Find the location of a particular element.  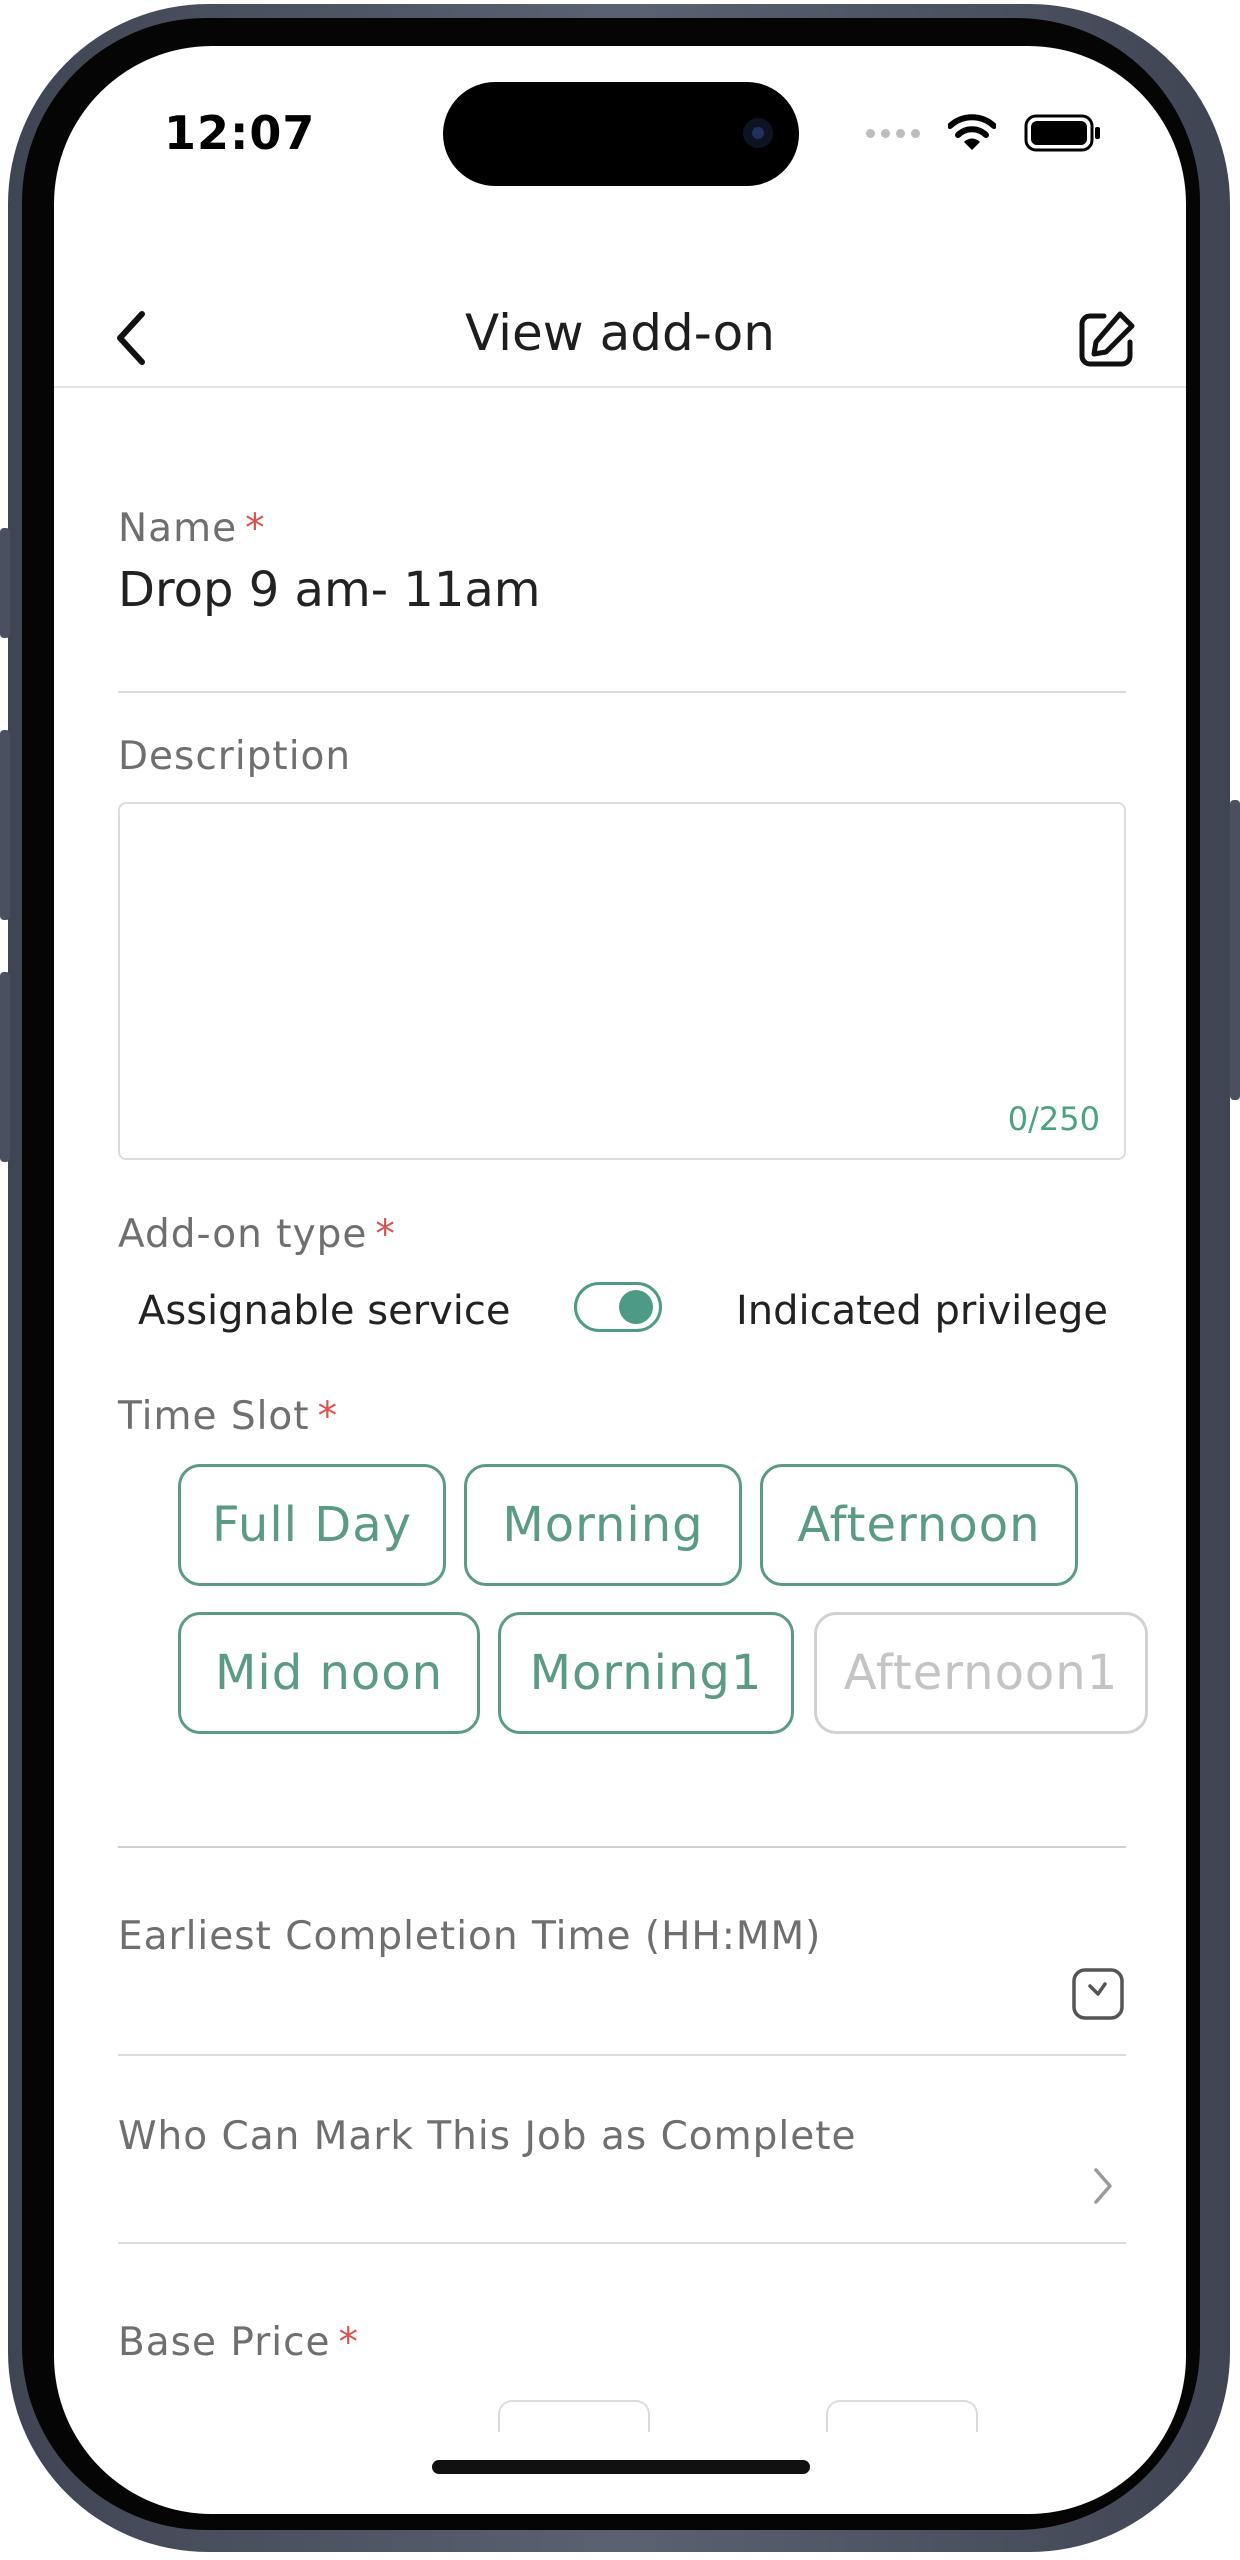

addon-type-switch-row: Assignable service Indicated privilege is located at coordinates (622, 1312).